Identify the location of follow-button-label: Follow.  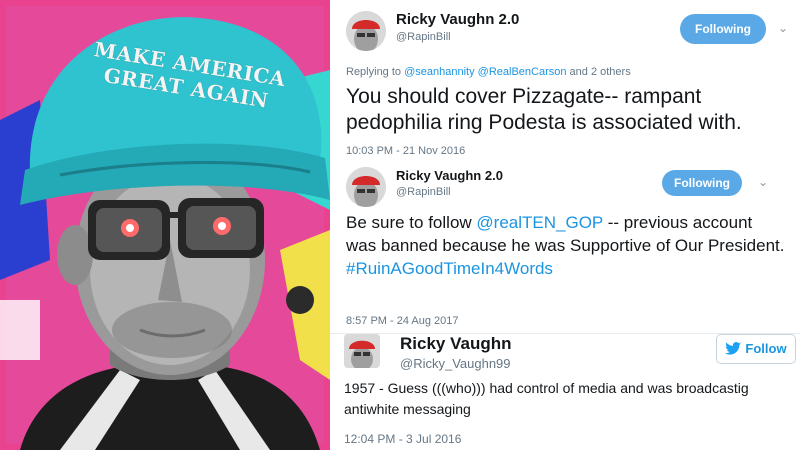
(766, 348).